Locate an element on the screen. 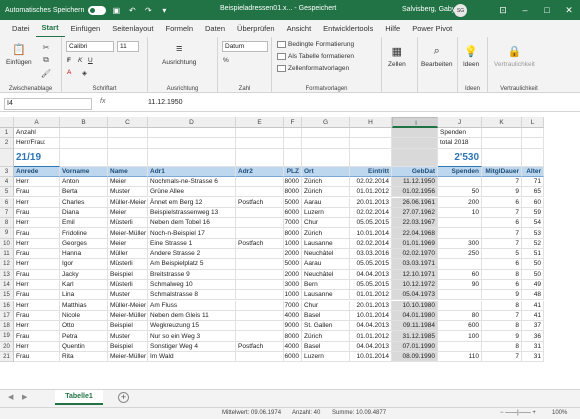  maximize-icon: □ is located at coordinates (547, 10).